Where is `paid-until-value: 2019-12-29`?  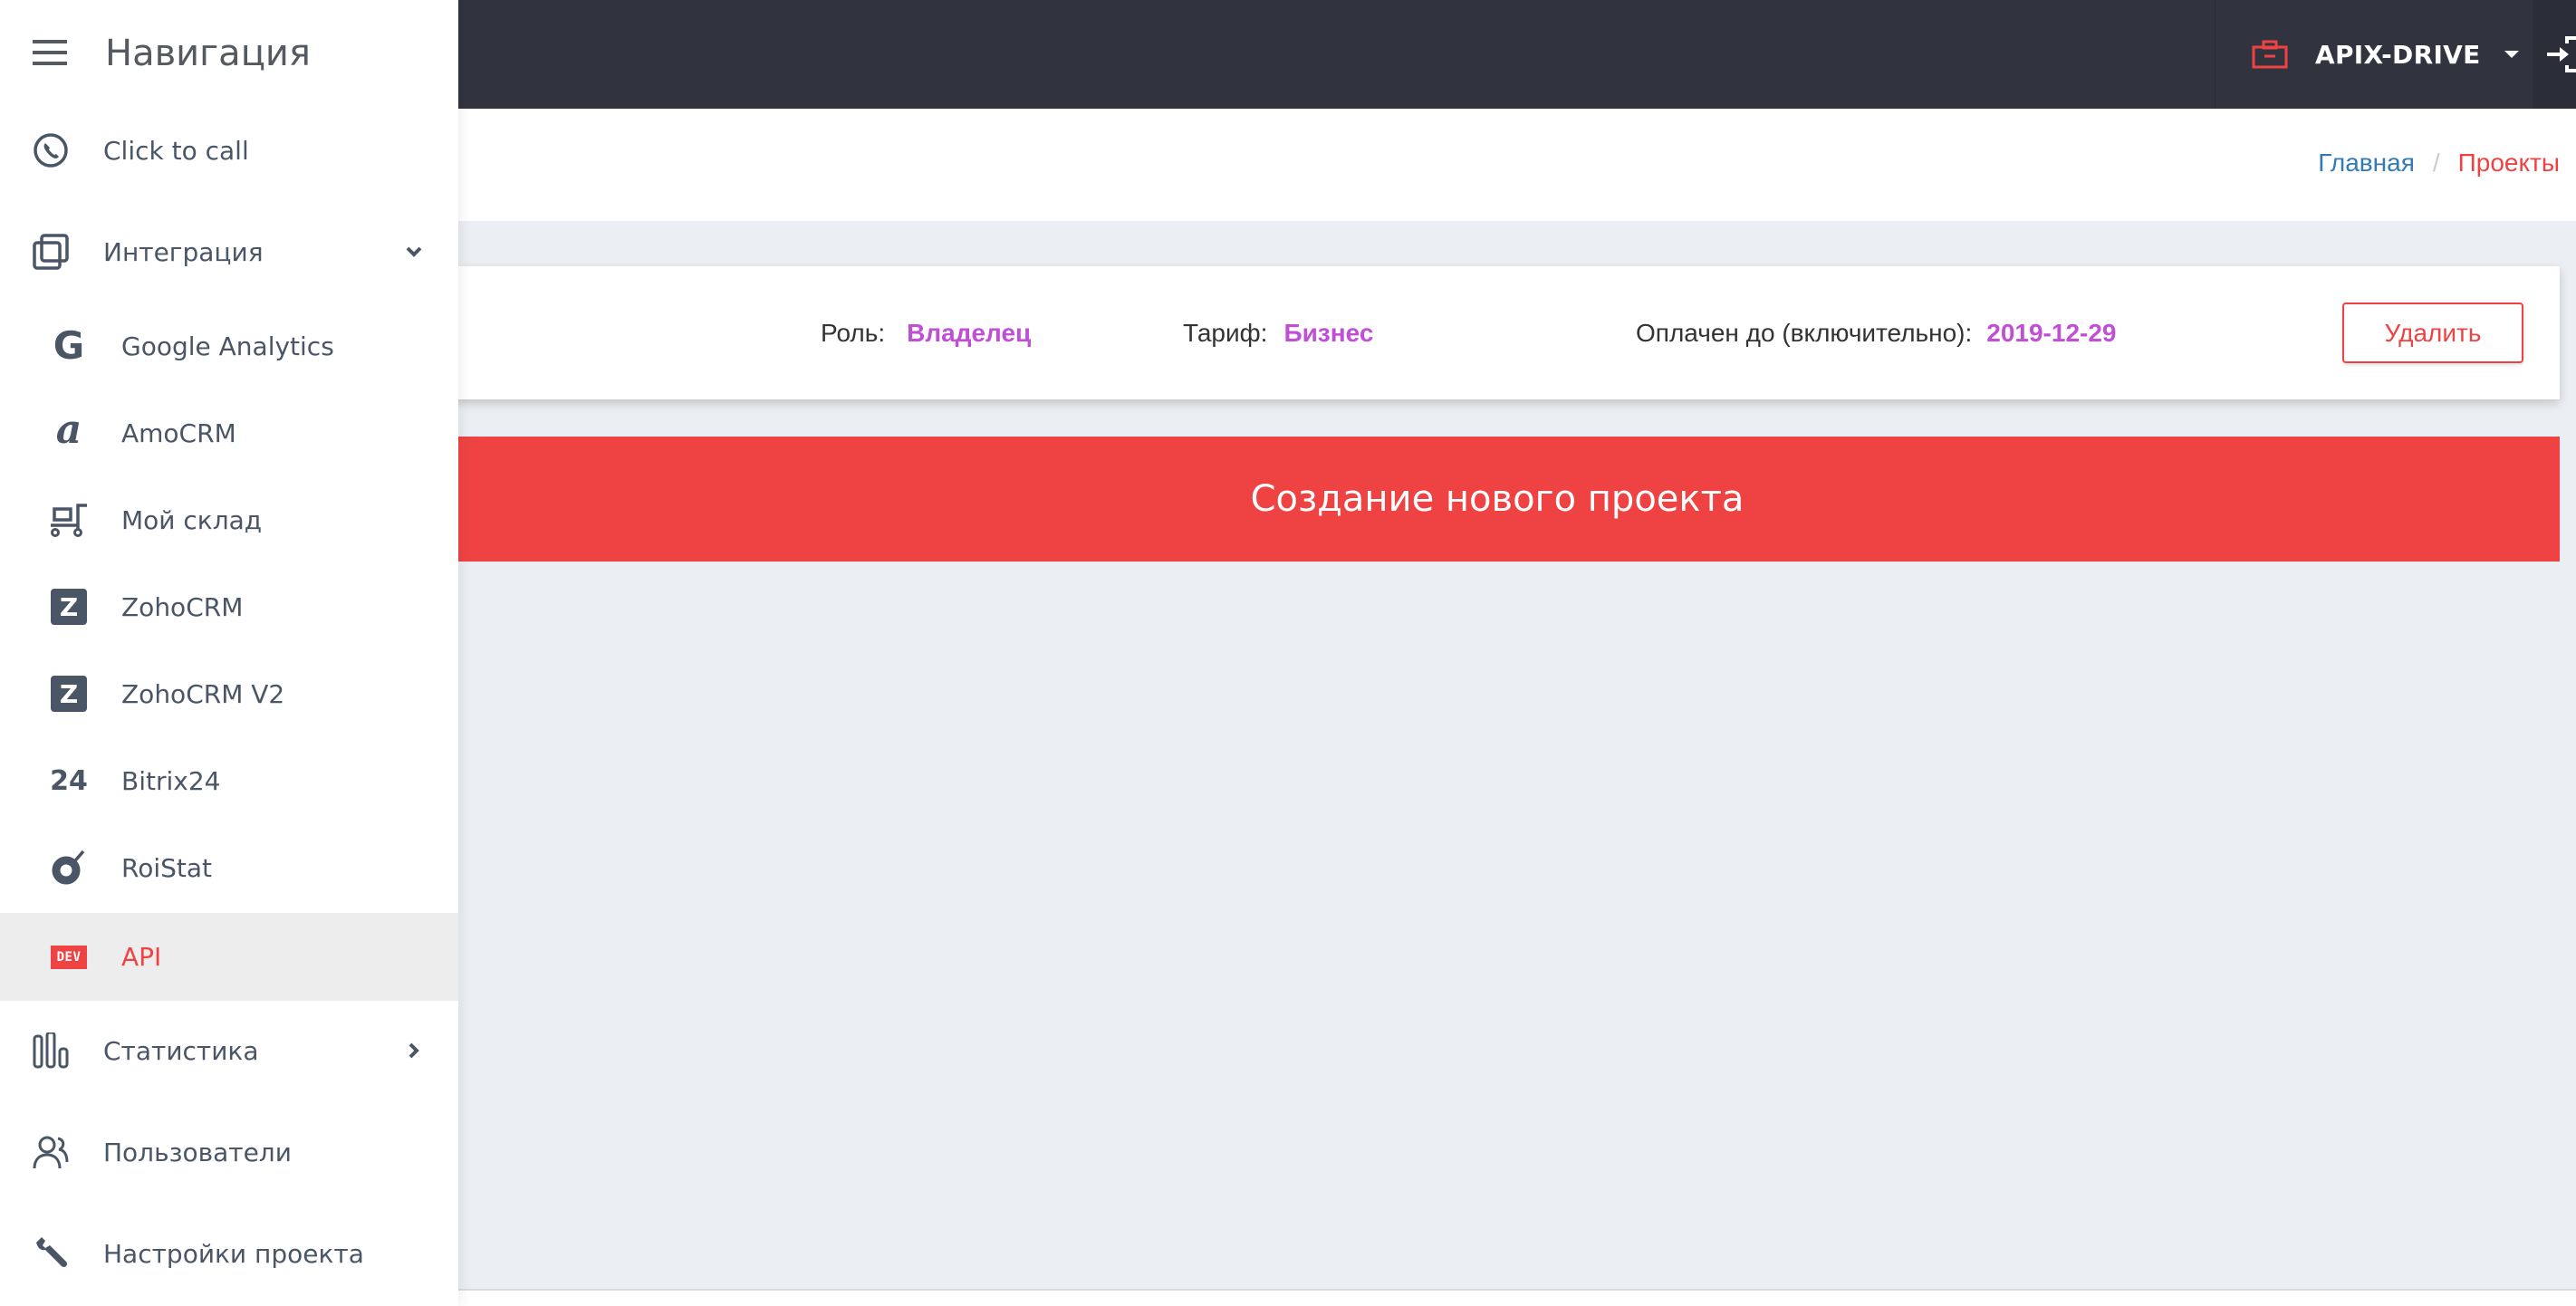
paid-until-value: 2019-12-29 is located at coordinates (2051, 333).